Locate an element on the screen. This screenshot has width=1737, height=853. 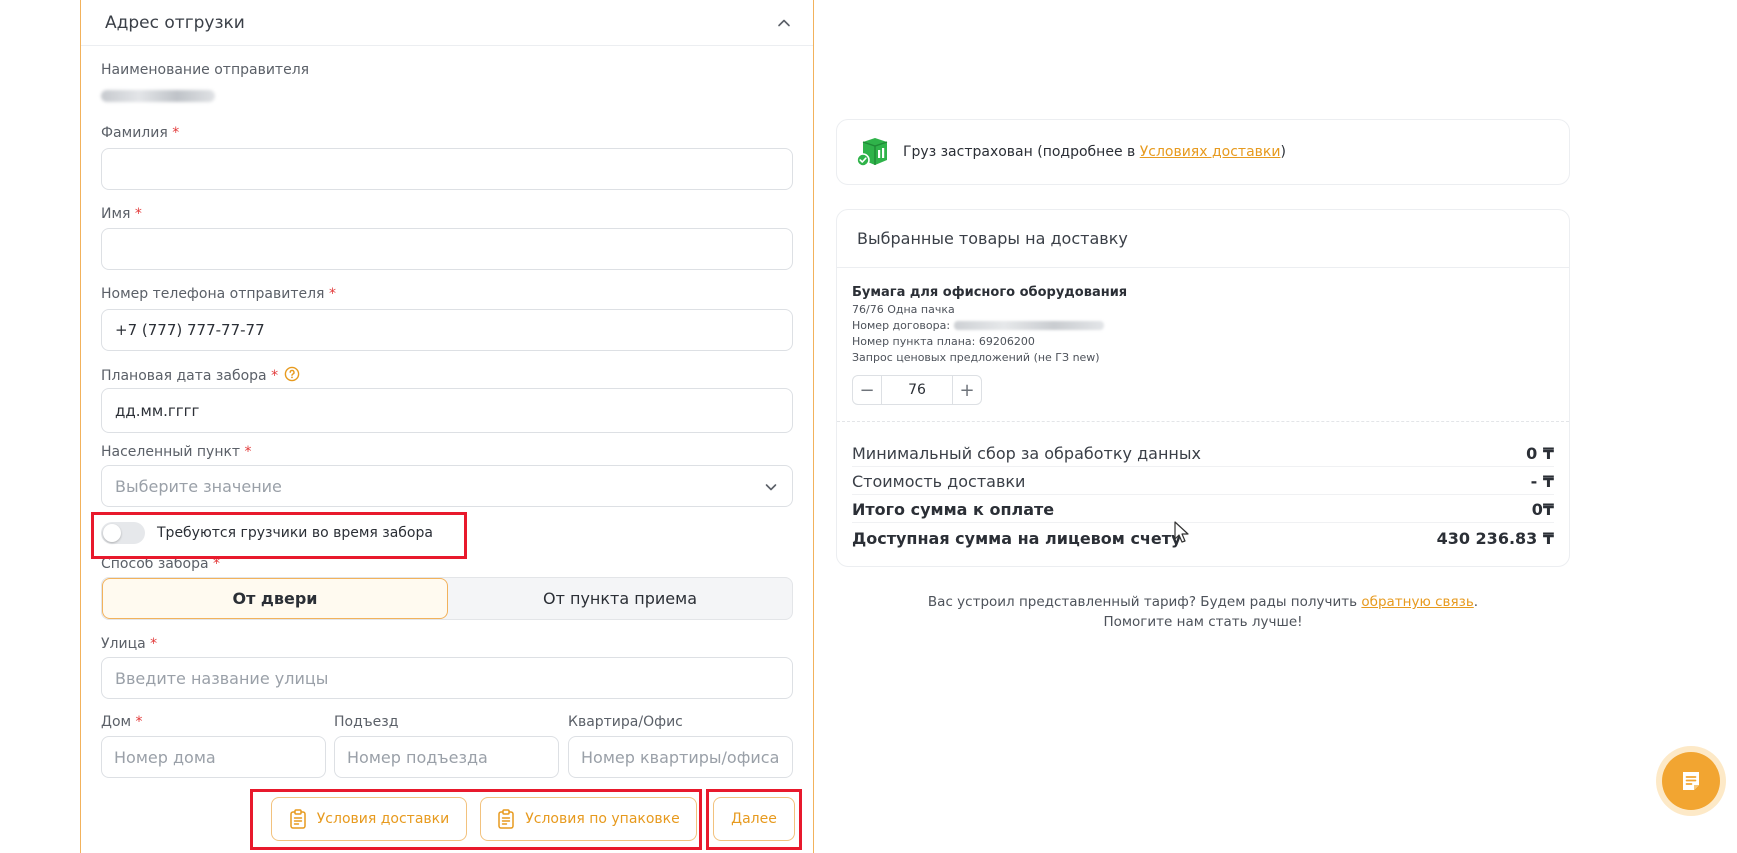
quantity-value: 76 is located at coordinates (917, 390).